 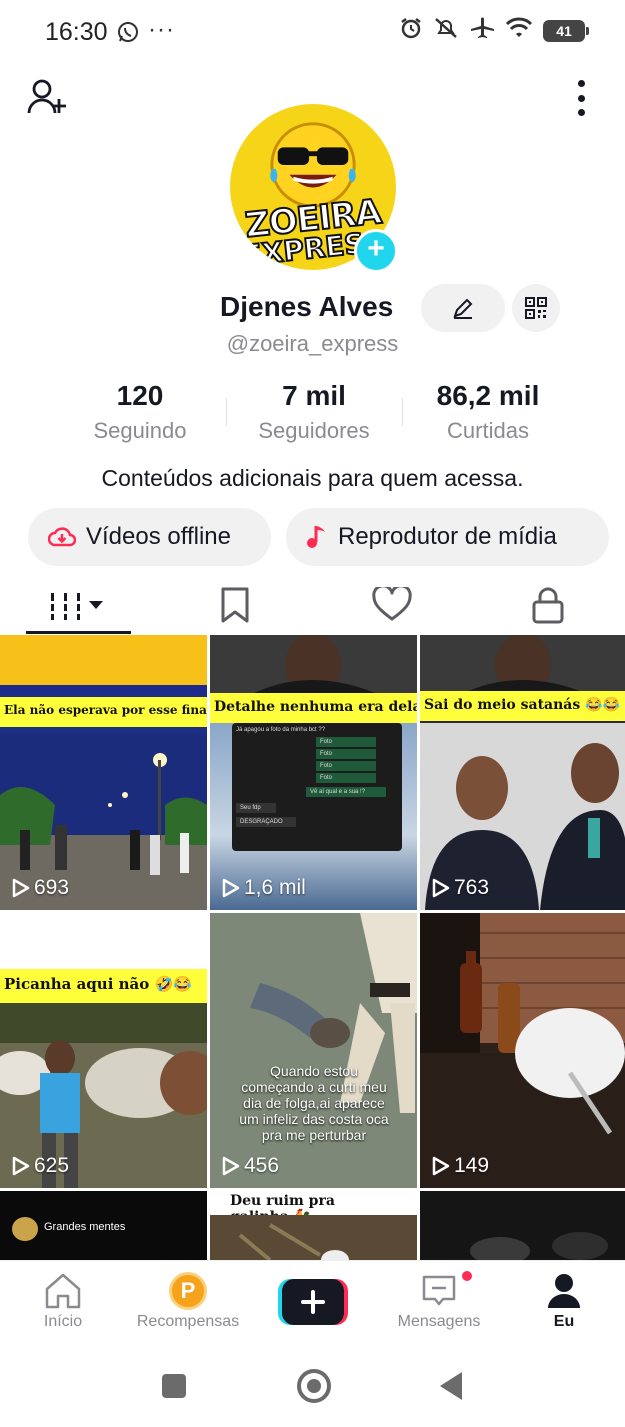 What do you see at coordinates (439, 1300) in the screenshot?
I see `nav-messages: Mensagens` at bounding box center [439, 1300].